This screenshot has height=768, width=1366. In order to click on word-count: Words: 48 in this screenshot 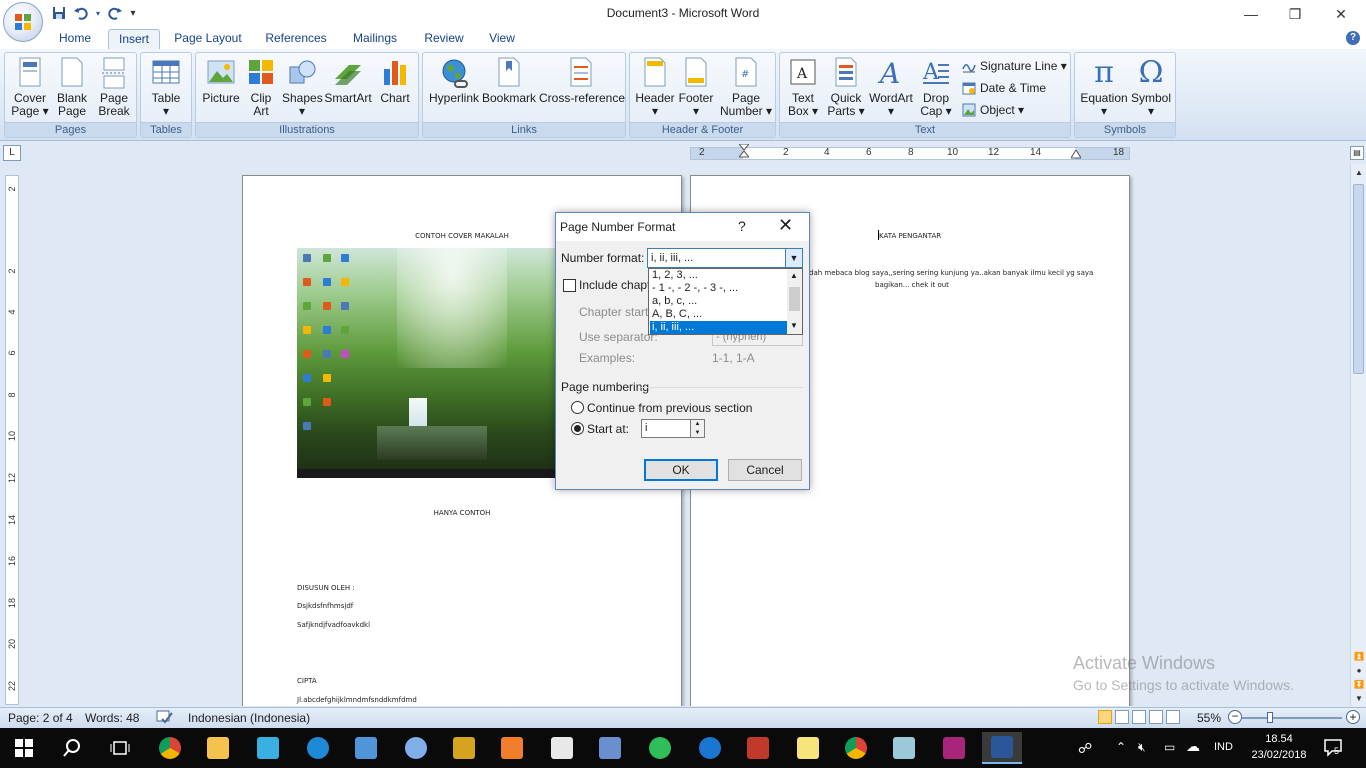, I will do `click(112, 718)`.